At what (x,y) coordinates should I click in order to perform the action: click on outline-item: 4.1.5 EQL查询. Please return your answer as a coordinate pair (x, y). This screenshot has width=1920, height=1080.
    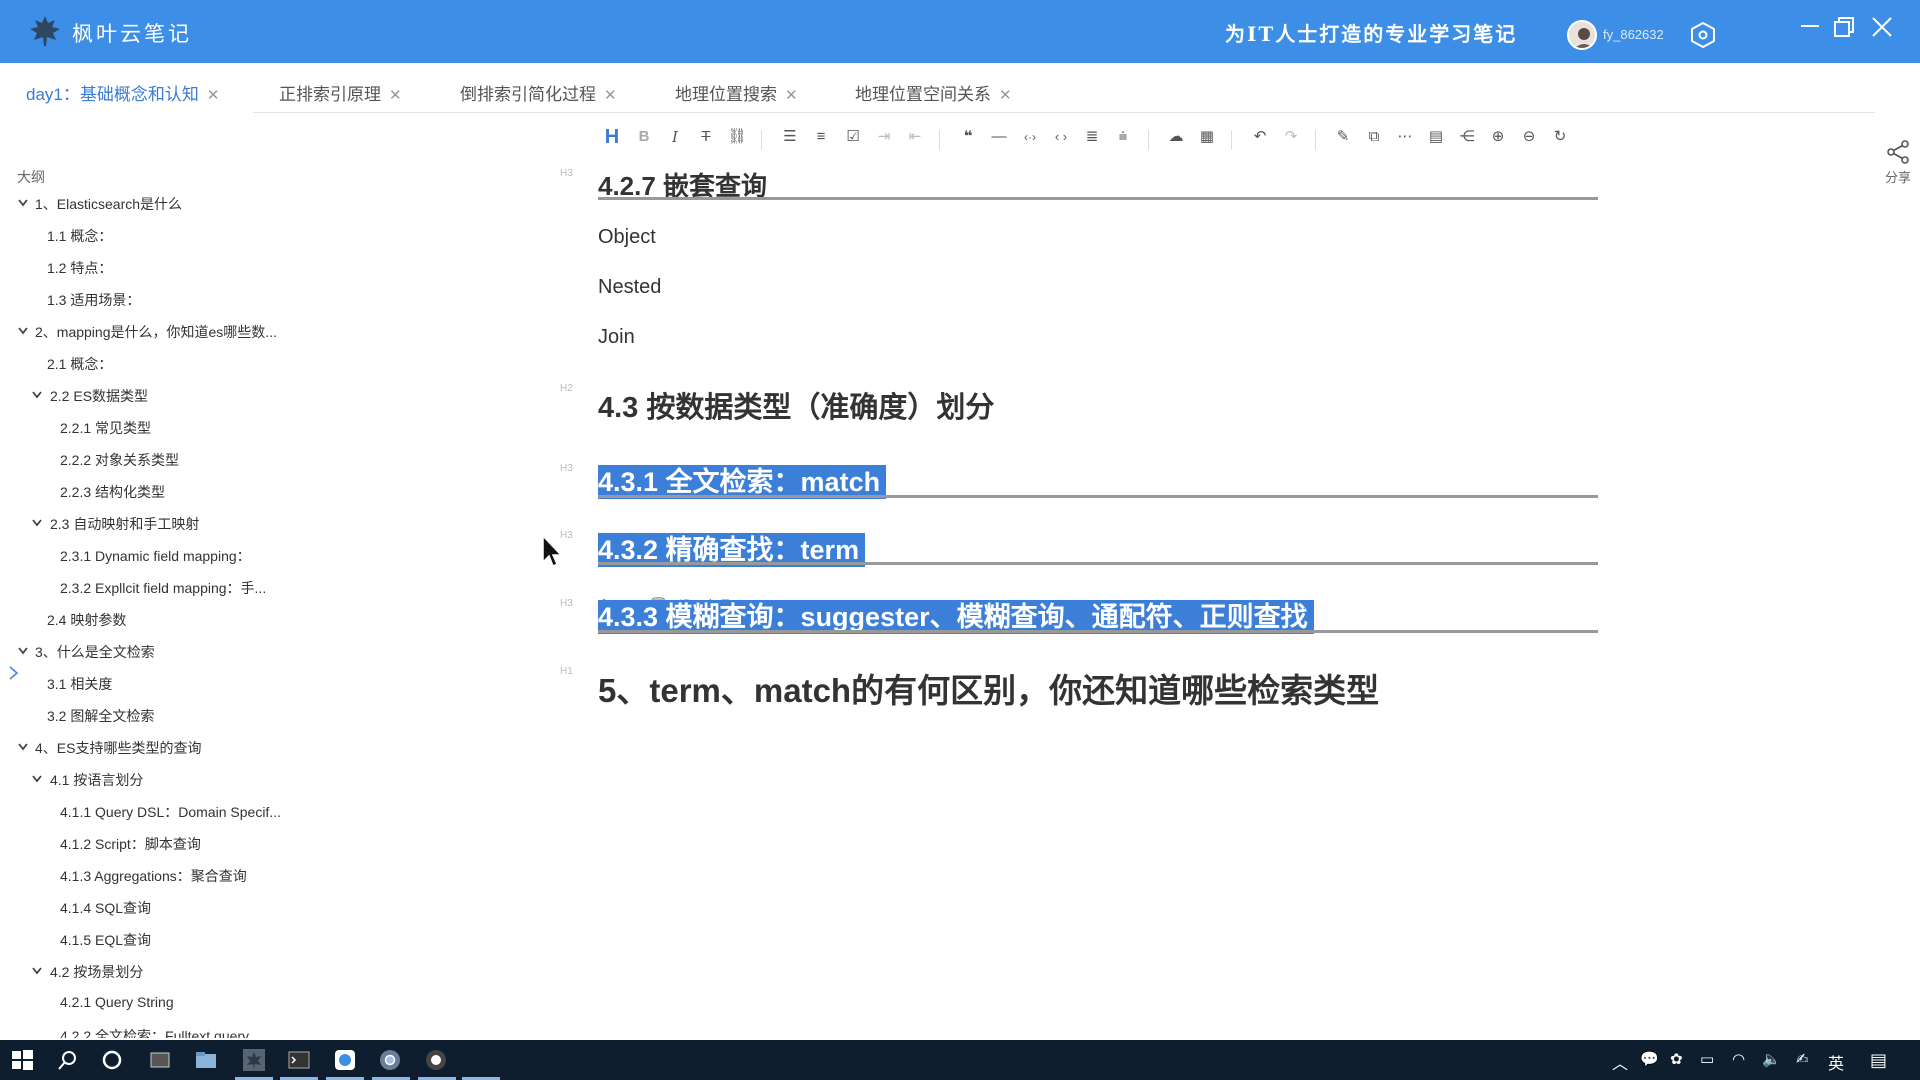
    Looking at the image, I should click on (105, 940).